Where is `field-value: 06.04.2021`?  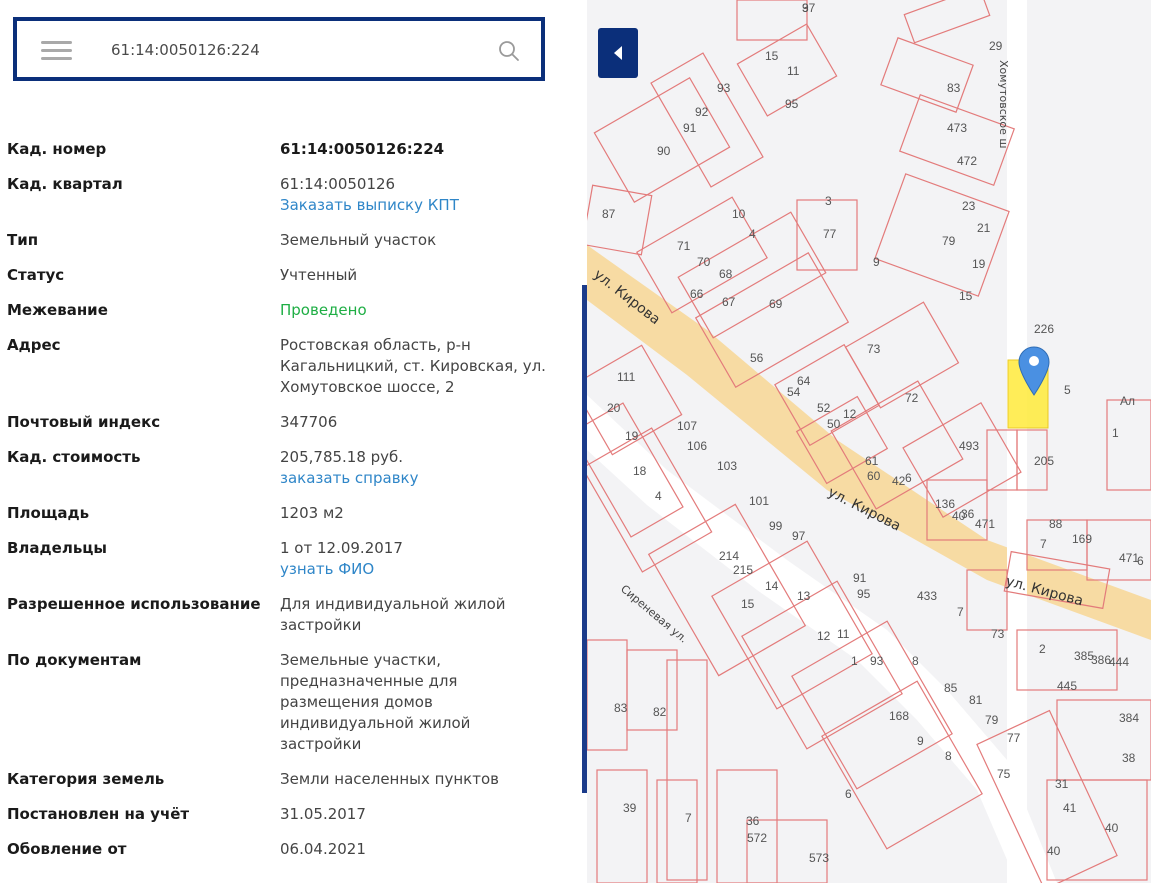 field-value: 06.04.2021 is located at coordinates (323, 849).